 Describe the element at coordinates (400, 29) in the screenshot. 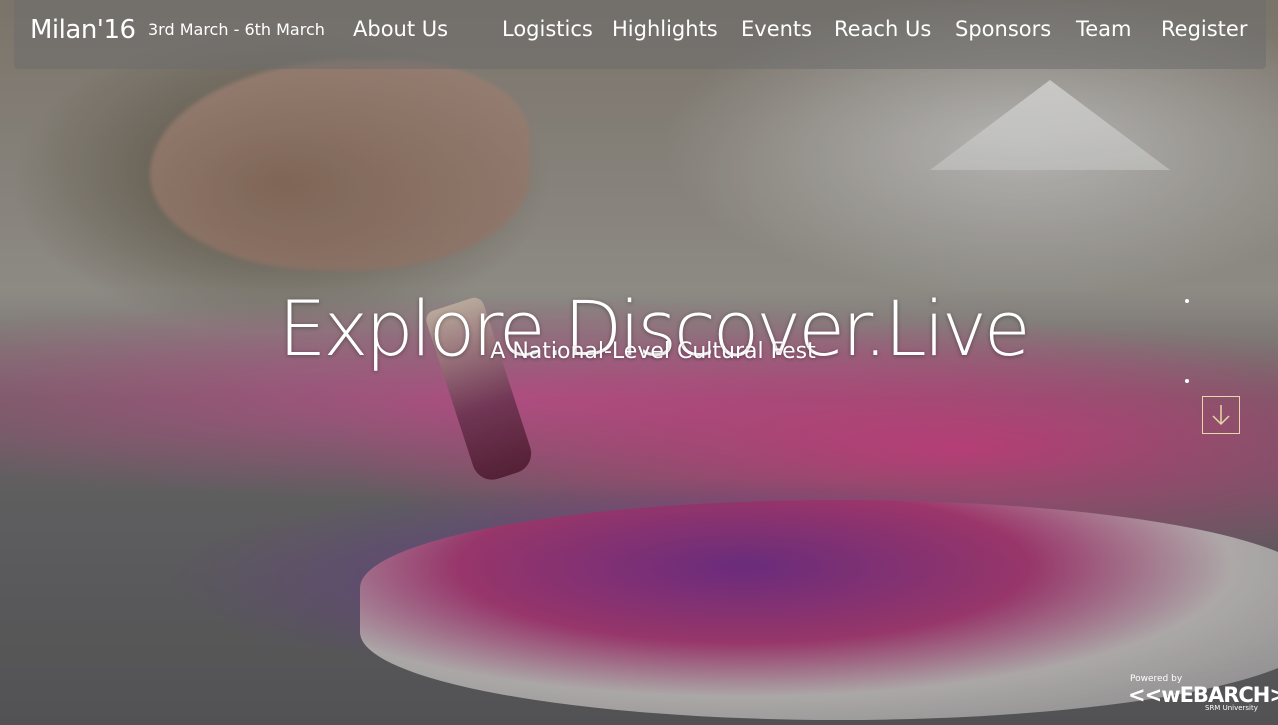

I see `nav-about-us: About Us` at that location.